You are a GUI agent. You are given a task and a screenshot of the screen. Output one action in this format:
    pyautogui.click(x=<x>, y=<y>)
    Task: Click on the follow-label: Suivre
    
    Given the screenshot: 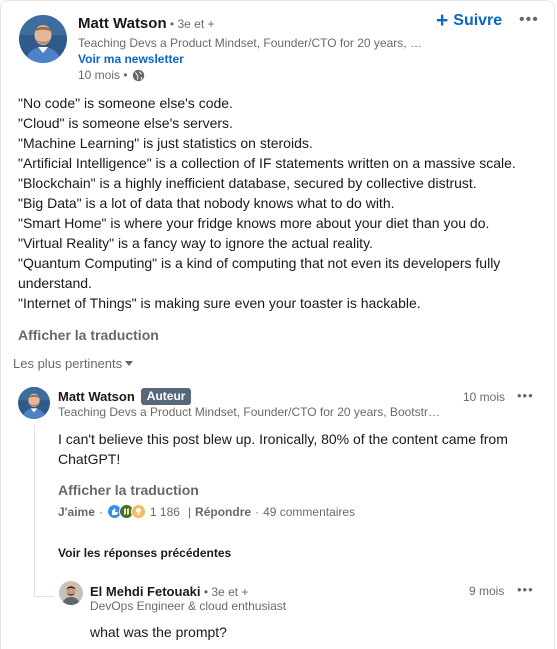 What is the action you would take?
    pyautogui.click(x=478, y=20)
    